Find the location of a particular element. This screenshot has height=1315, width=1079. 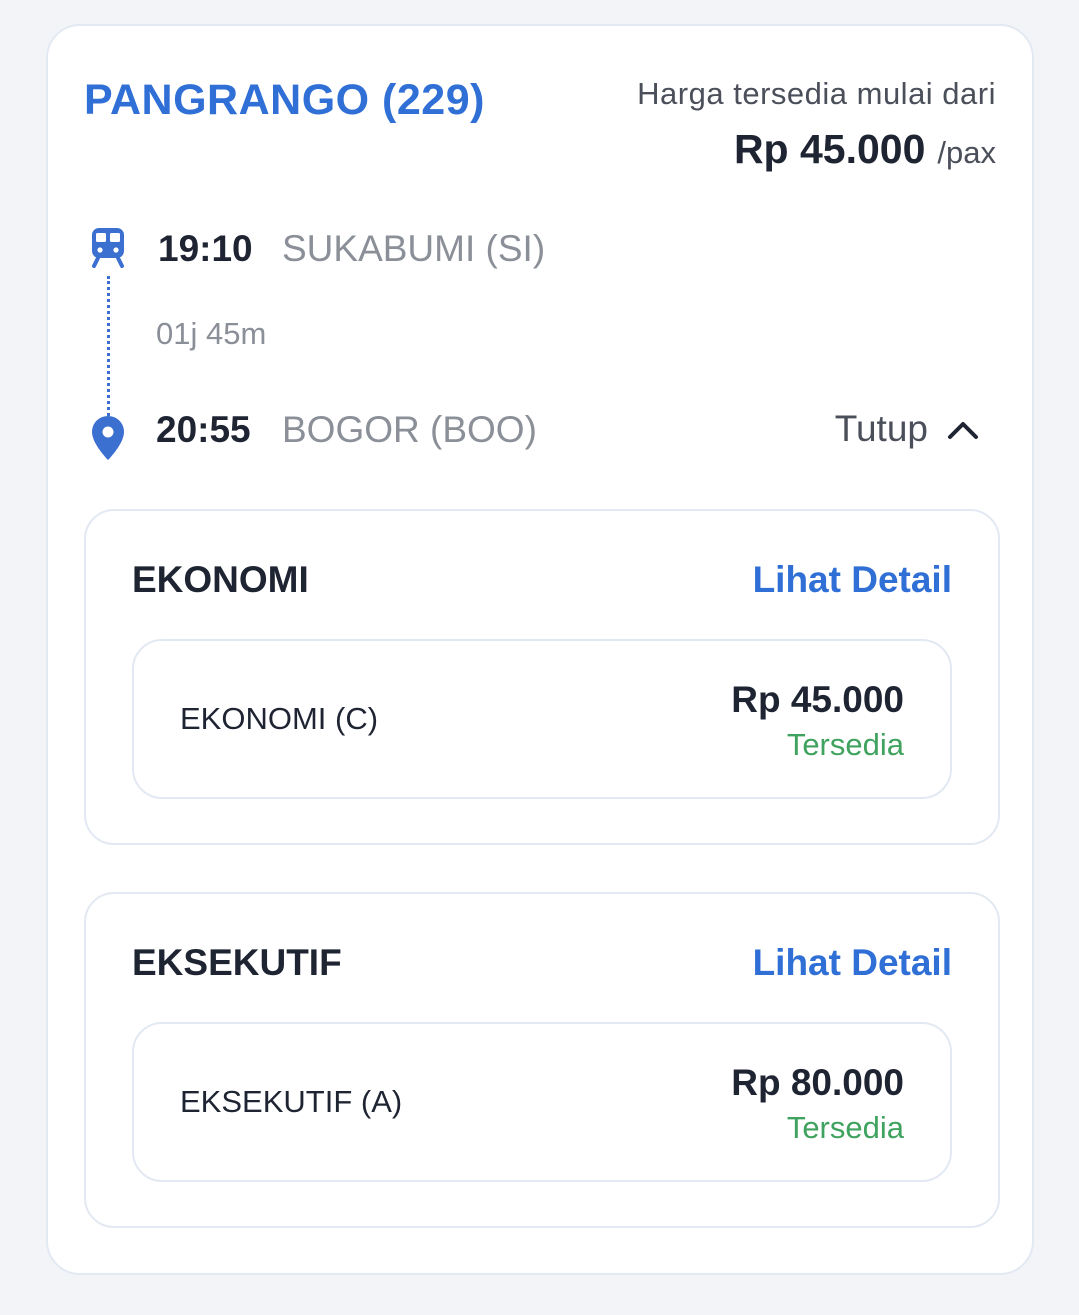

departure-time: 19:10 is located at coordinates (205, 248).